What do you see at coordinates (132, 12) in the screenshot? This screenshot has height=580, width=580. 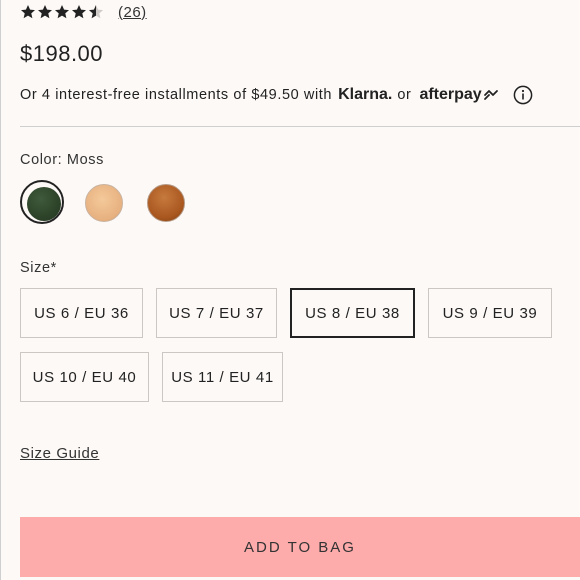 I see `review-count-link: (26)` at bounding box center [132, 12].